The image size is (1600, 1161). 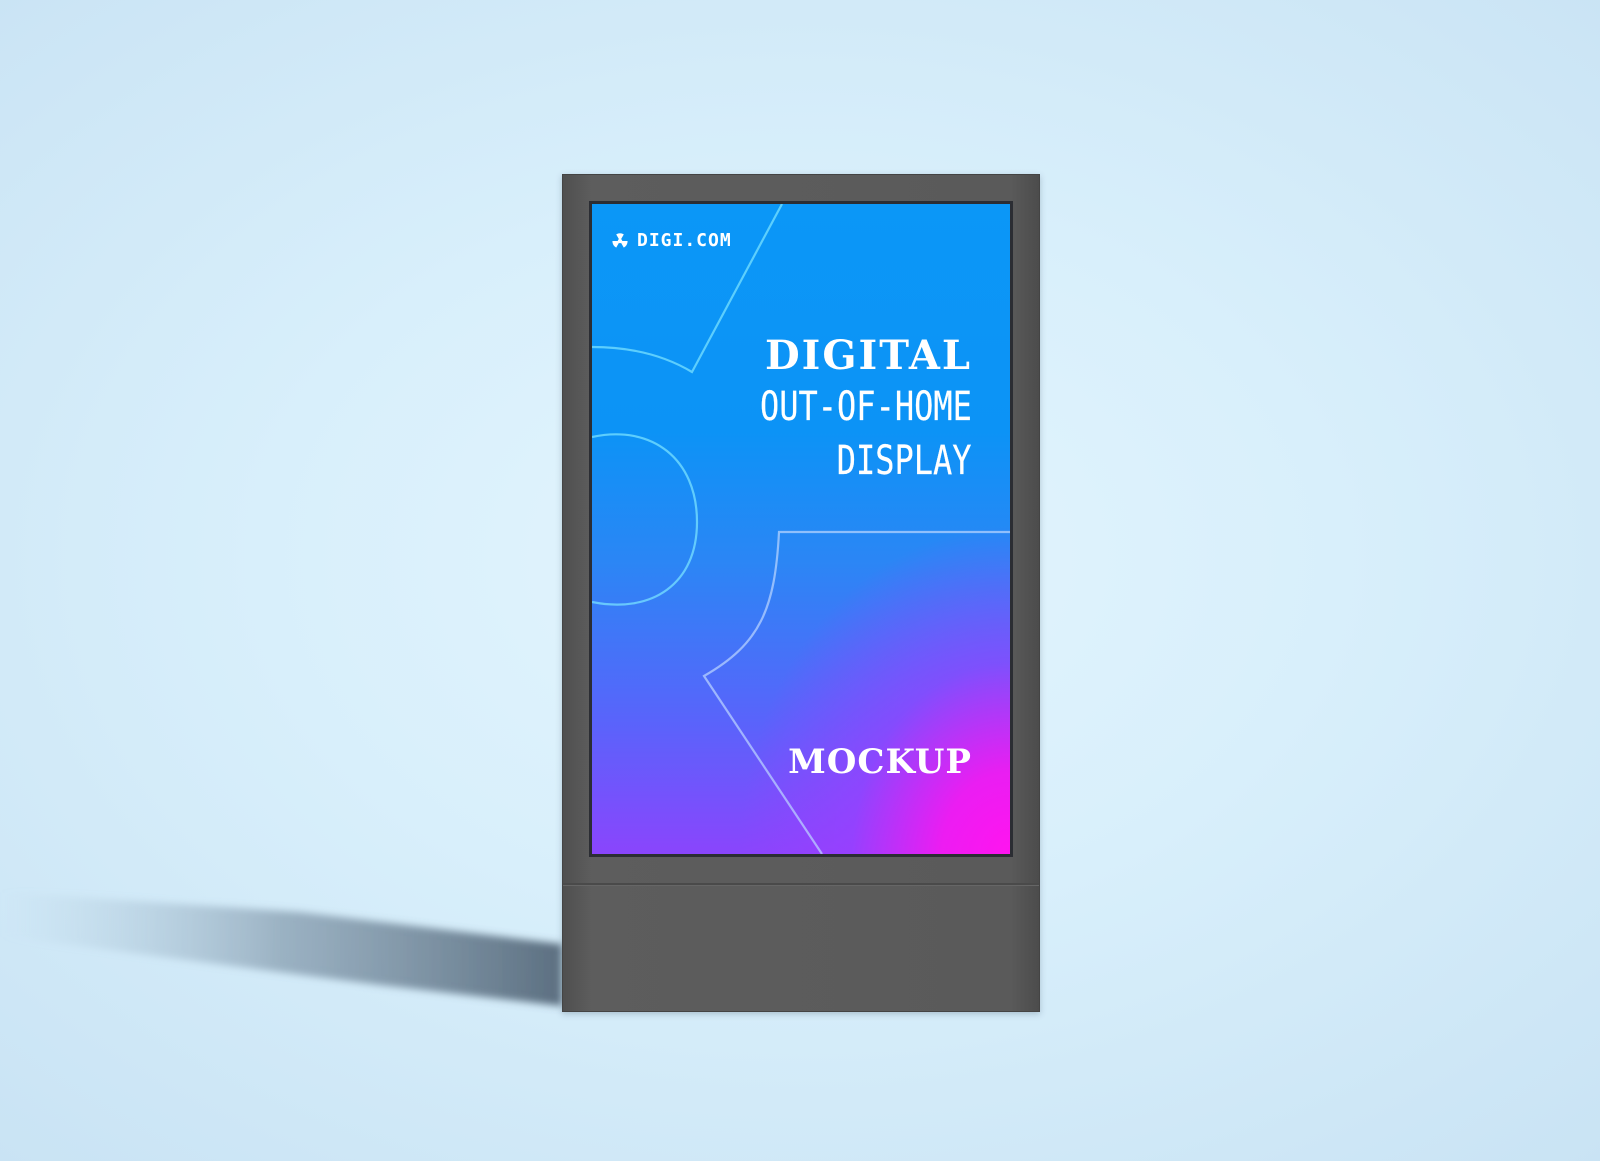 I want to click on radiation-icon, so click(x=620, y=240).